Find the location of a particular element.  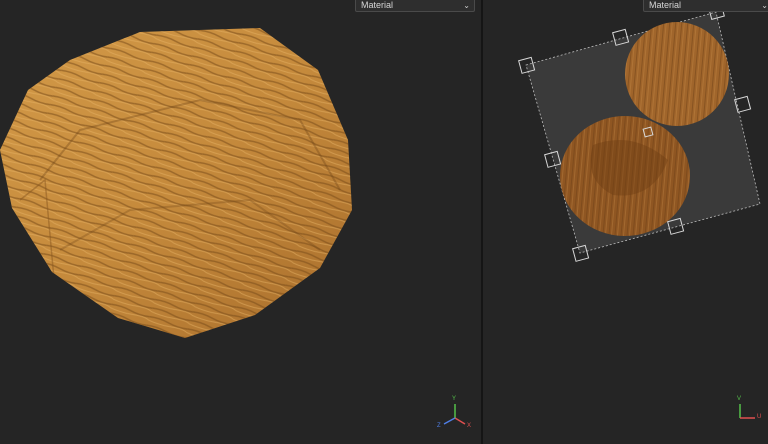

axis-u-label: U is located at coordinates (759, 417).